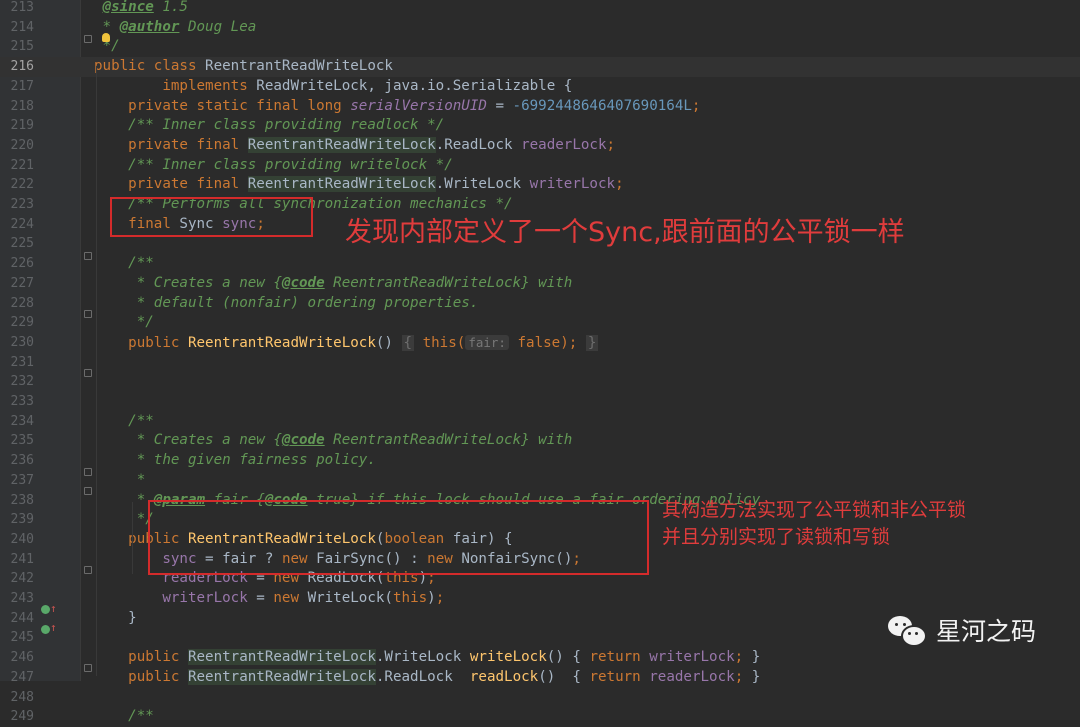 The image size is (1080, 727). What do you see at coordinates (22, 303) in the screenshot?
I see `line-number: 228` at bounding box center [22, 303].